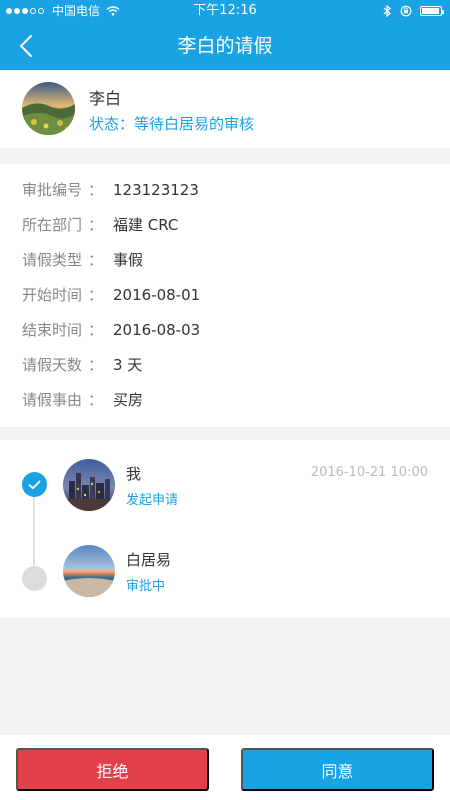 Image resolution: width=450 pixels, height=800 pixels. I want to click on detail-value: 福建 CRC, so click(146, 225).